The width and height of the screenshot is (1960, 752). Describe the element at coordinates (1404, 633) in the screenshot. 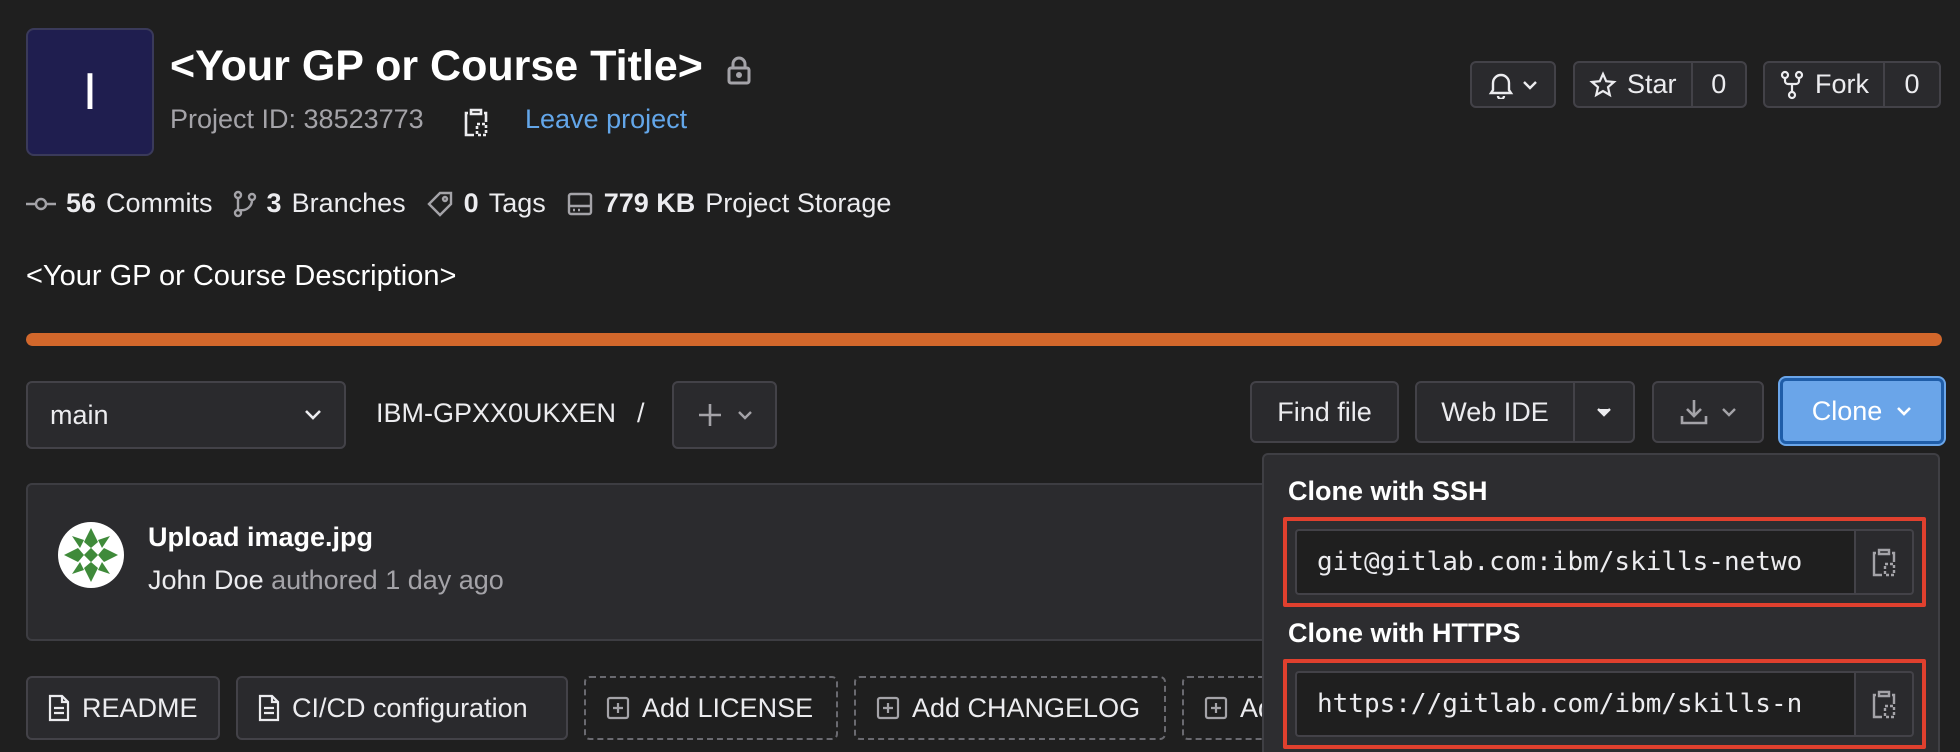

I see `clone-https-label: Clone with HTTPS` at that location.